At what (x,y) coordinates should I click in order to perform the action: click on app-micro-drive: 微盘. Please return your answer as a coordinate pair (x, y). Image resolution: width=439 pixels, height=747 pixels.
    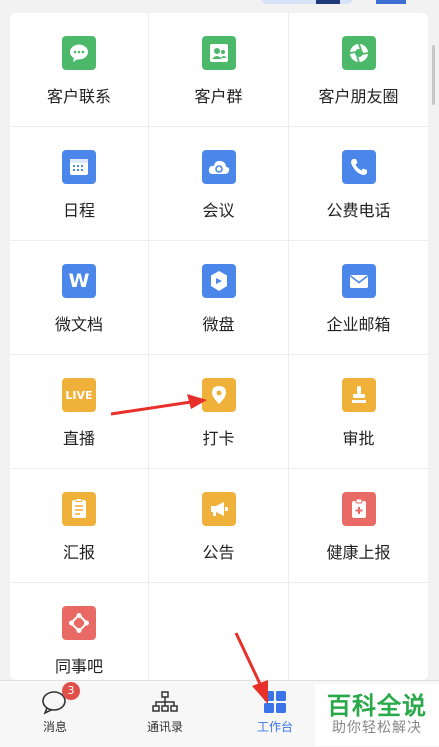
    Looking at the image, I should click on (219, 298).